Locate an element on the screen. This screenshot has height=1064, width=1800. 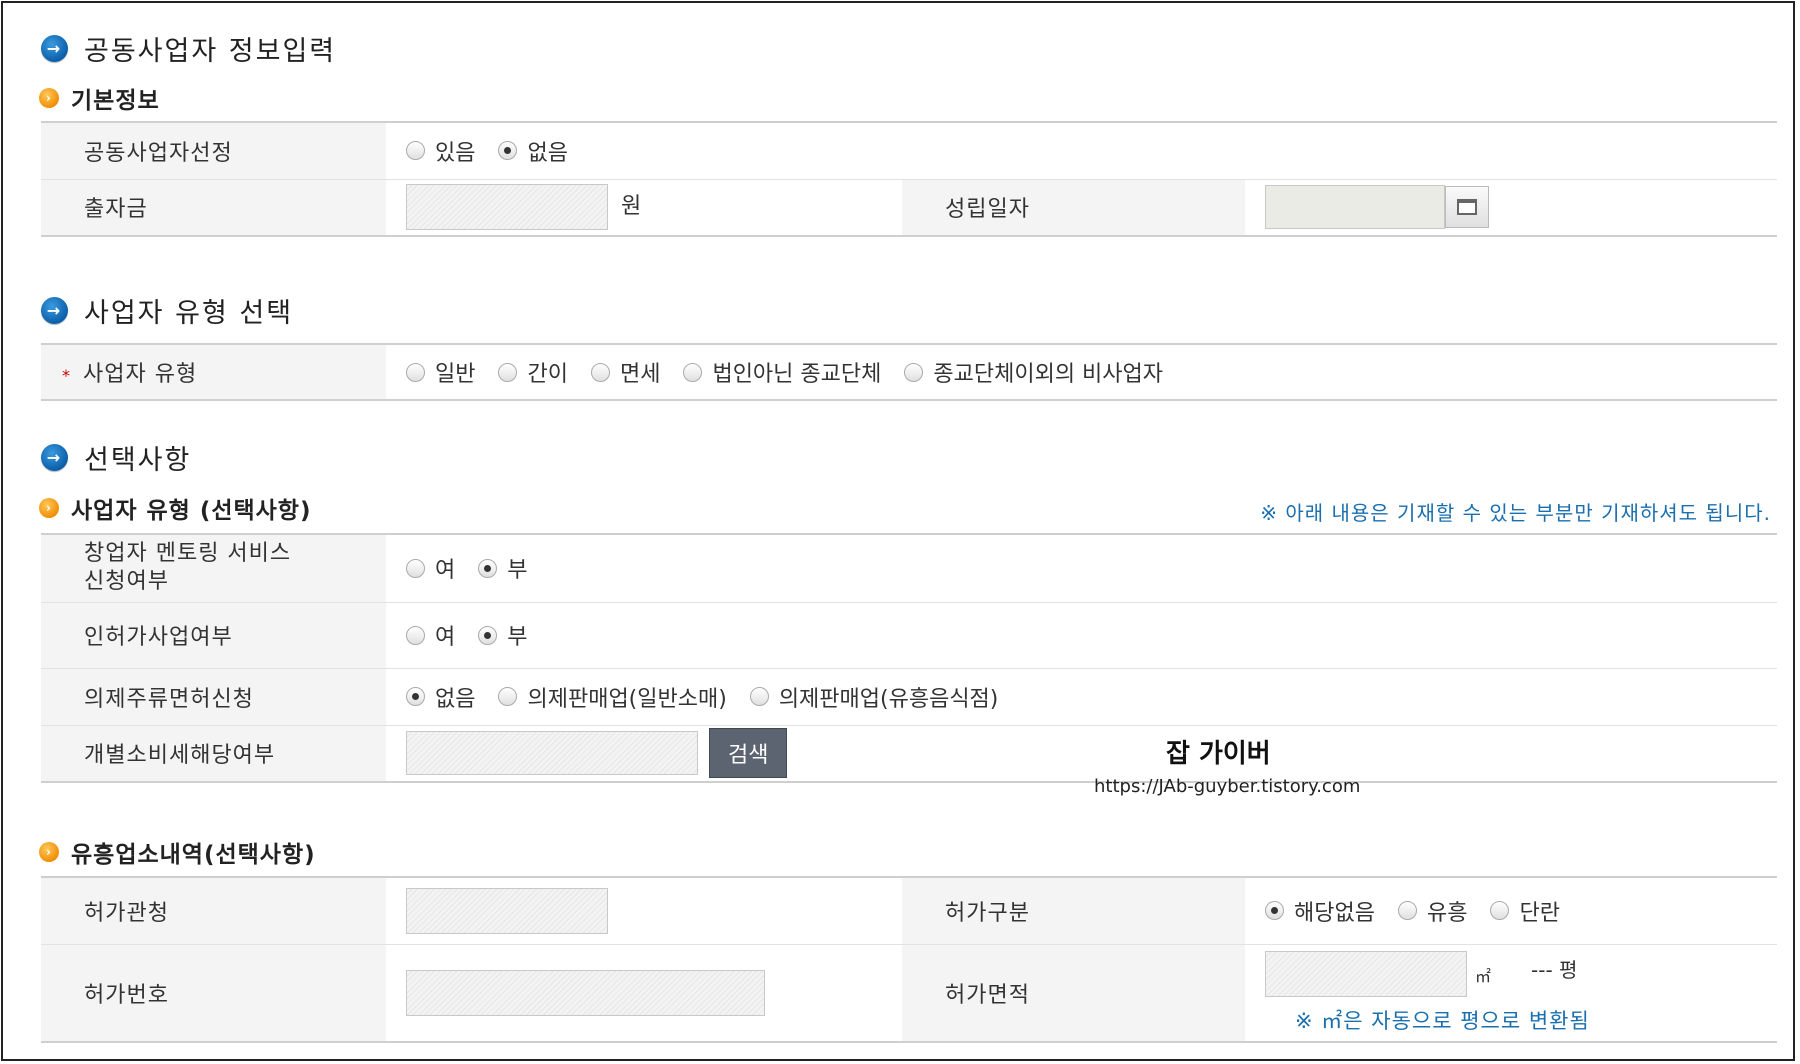
pyeong-value: --- 평 is located at coordinates (1554, 969).